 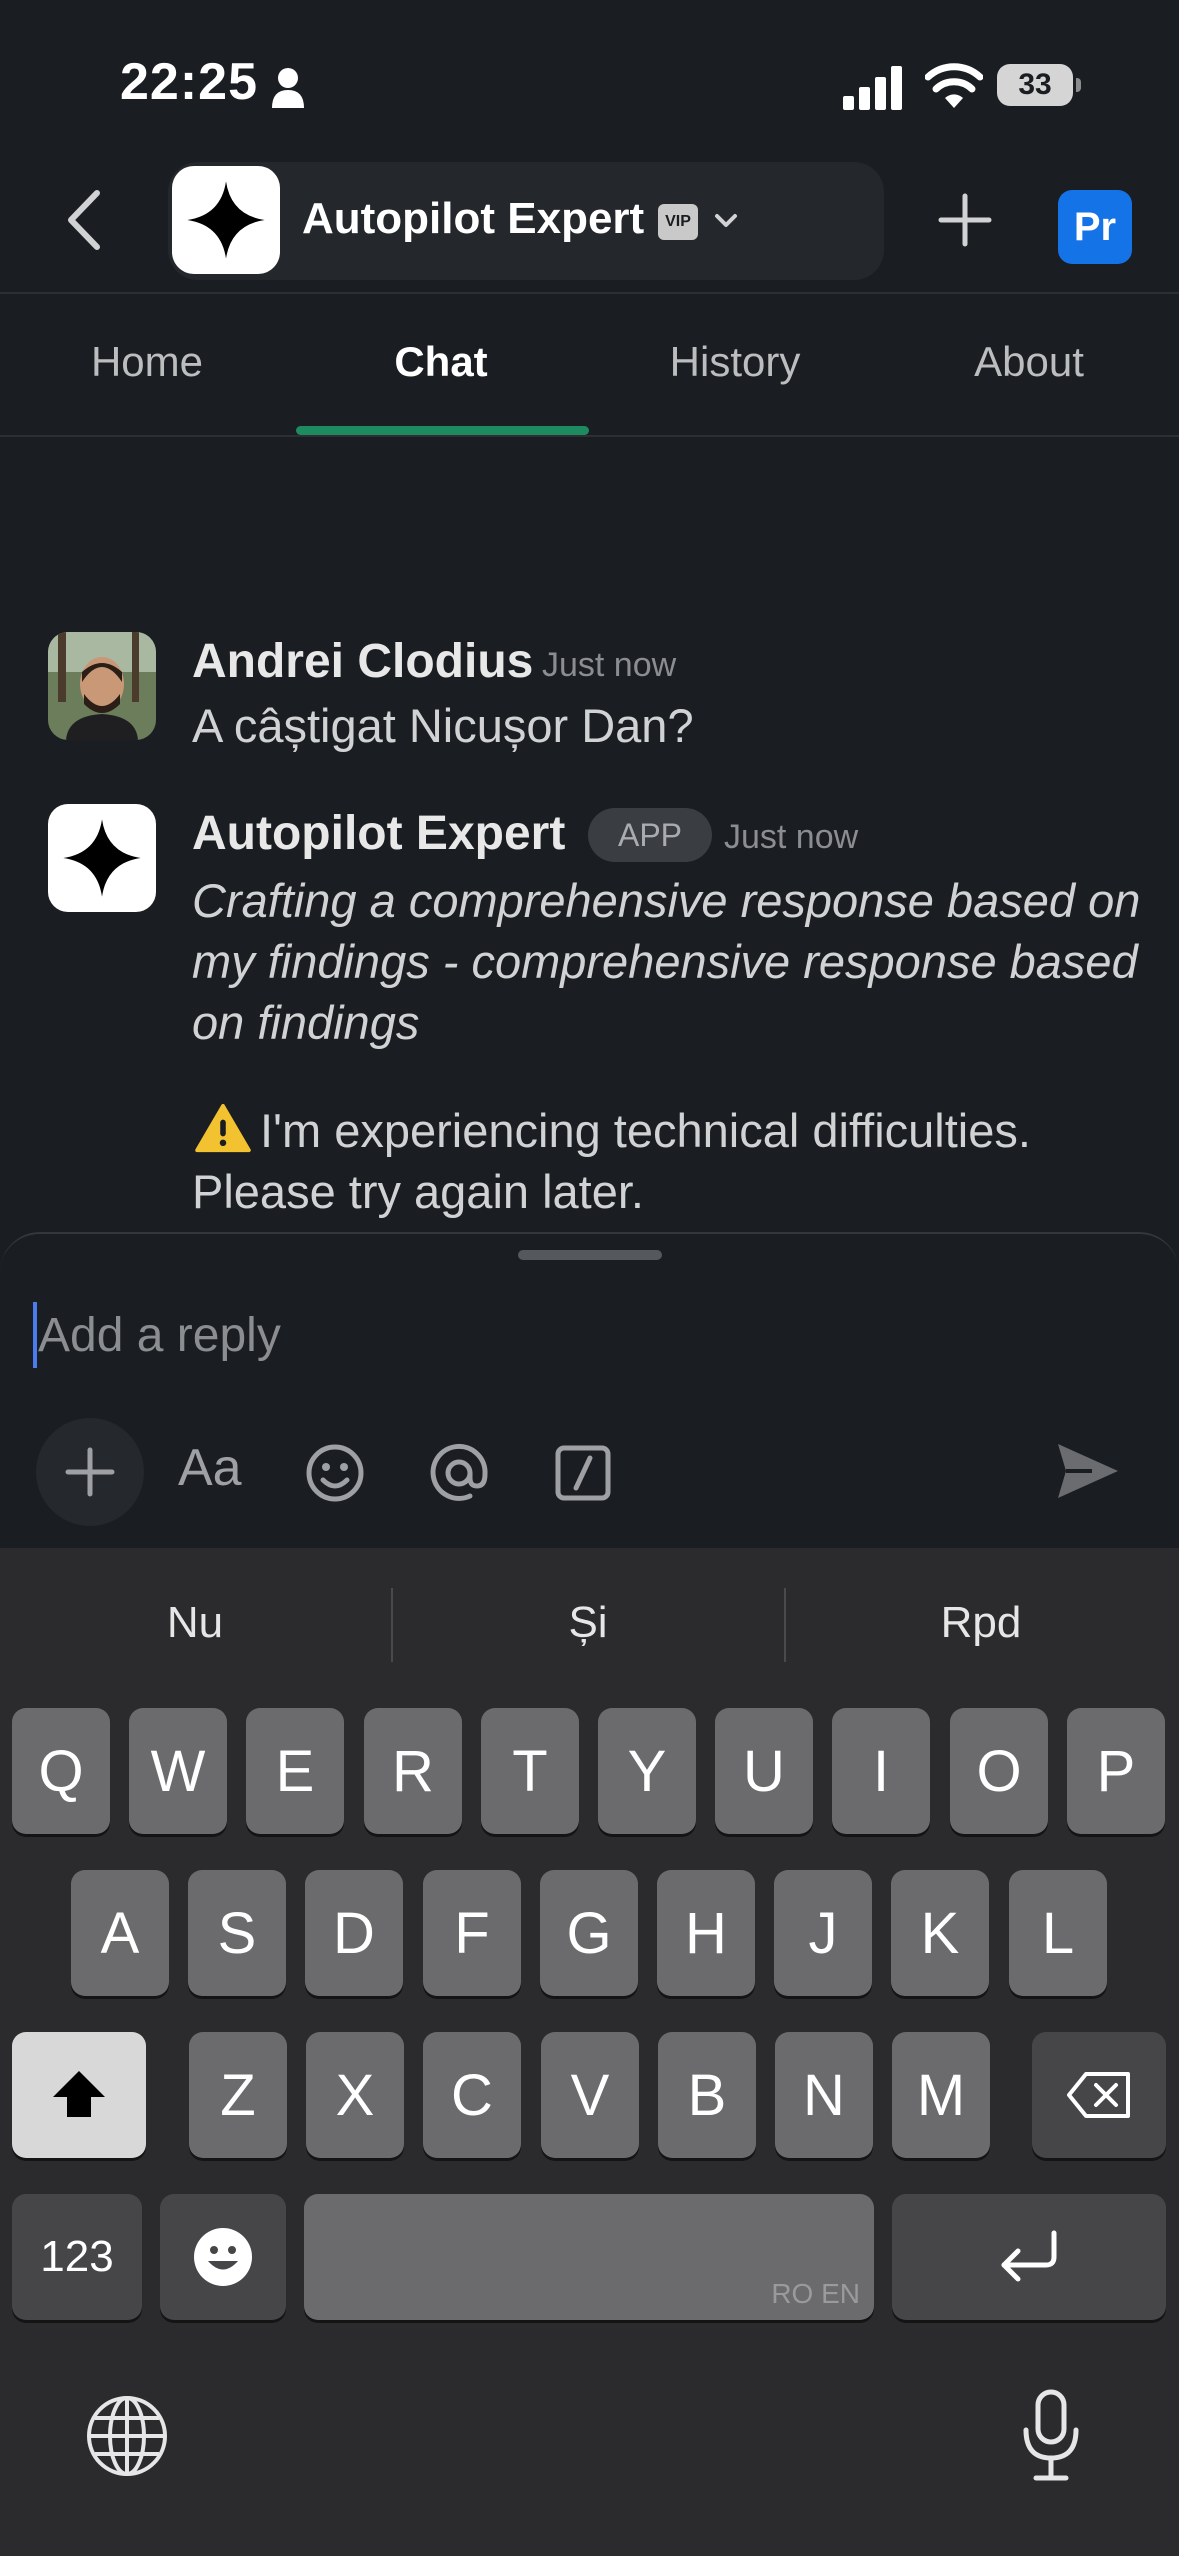 What do you see at coordinates (443, 725) in the screenshot?
I see `message-text: A câștigat Nicușor Dan?` at bounding box center [443, 725].